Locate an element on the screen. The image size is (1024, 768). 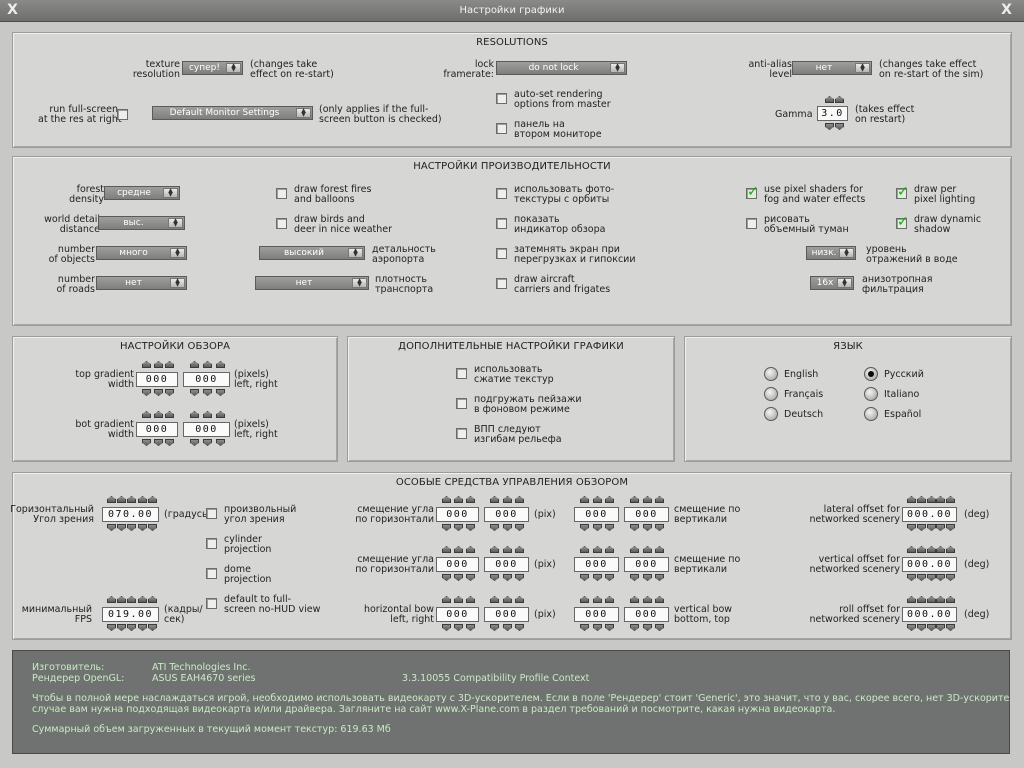
texture-note: (changes take effect on re-start) is located at coordinates (292, 69).